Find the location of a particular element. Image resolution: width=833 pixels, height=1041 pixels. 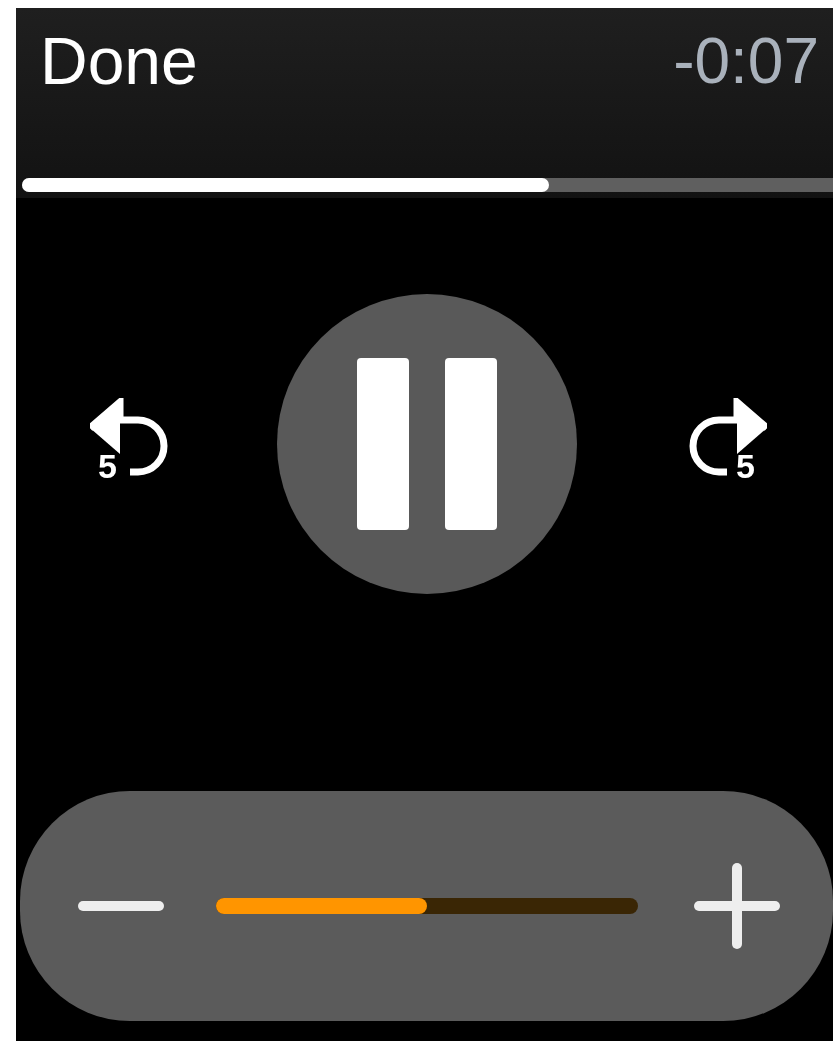

done-button: Done is located at coordinates (119, 61).